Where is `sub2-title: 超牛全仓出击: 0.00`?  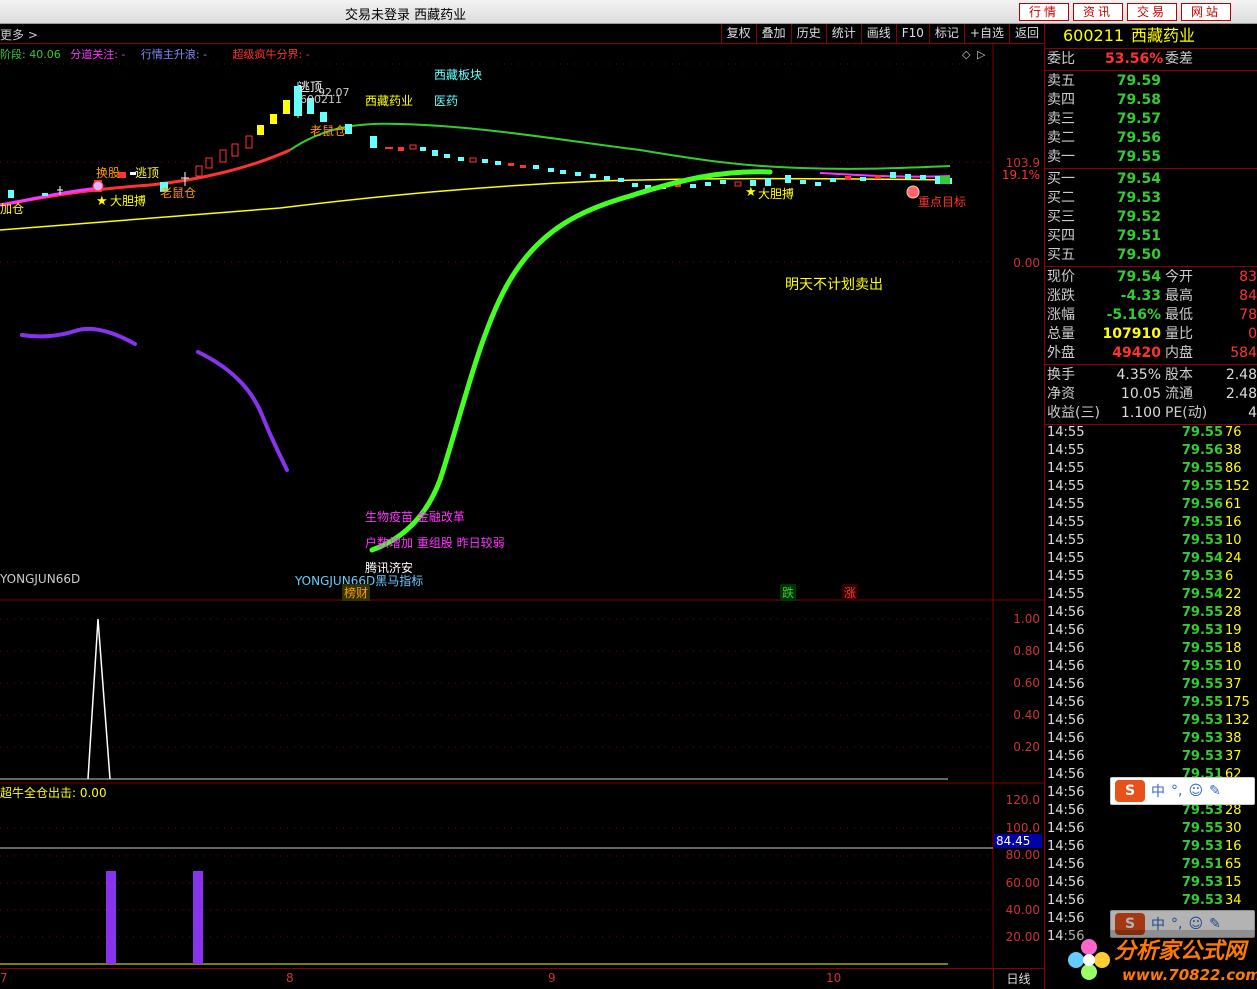 sub2-title: 超牛全仓出击: 0.00 is located at coordinates (53, 793).